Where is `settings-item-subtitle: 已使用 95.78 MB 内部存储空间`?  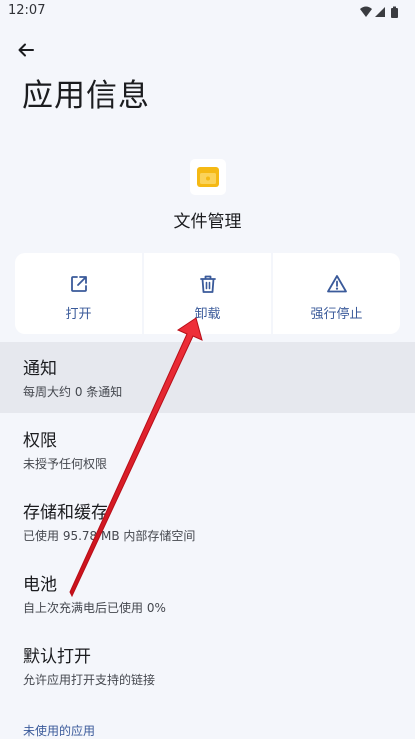
settings-item-subtitle: 已使用 95.78 MB 内部存储空间 is located at coordinates (109, 536).